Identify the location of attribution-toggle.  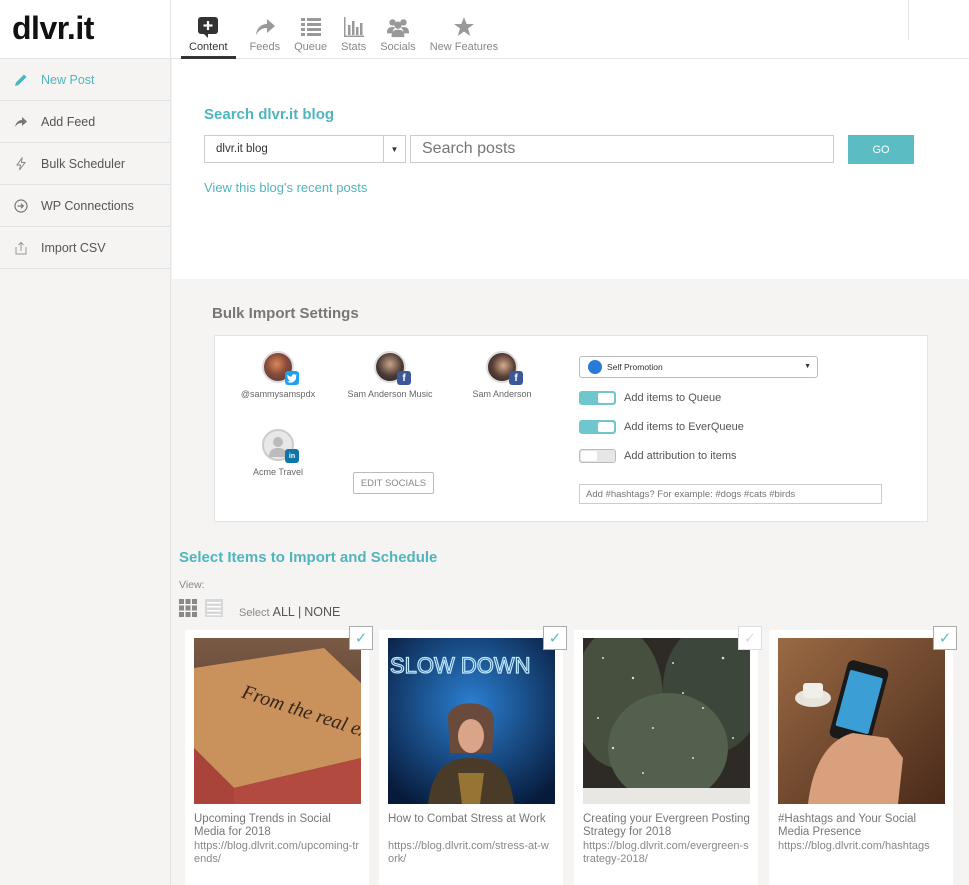
(597, 456).